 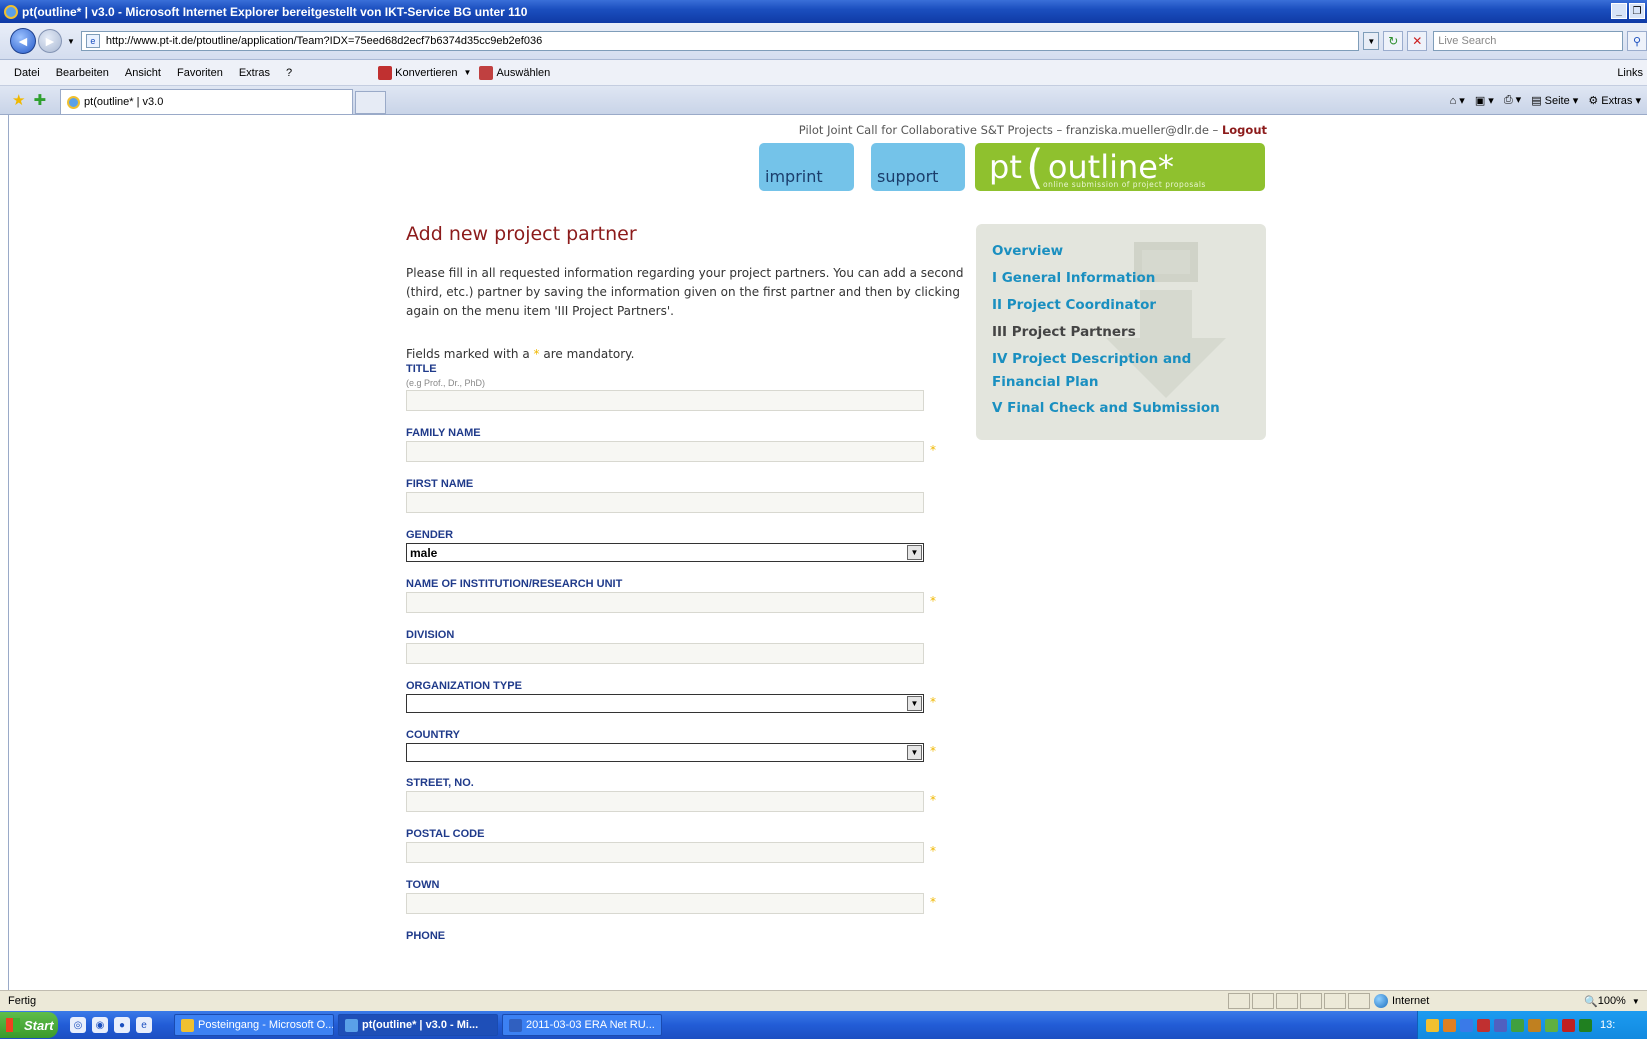 I want to click on globe-icon, so click(x=1381, y=1001).